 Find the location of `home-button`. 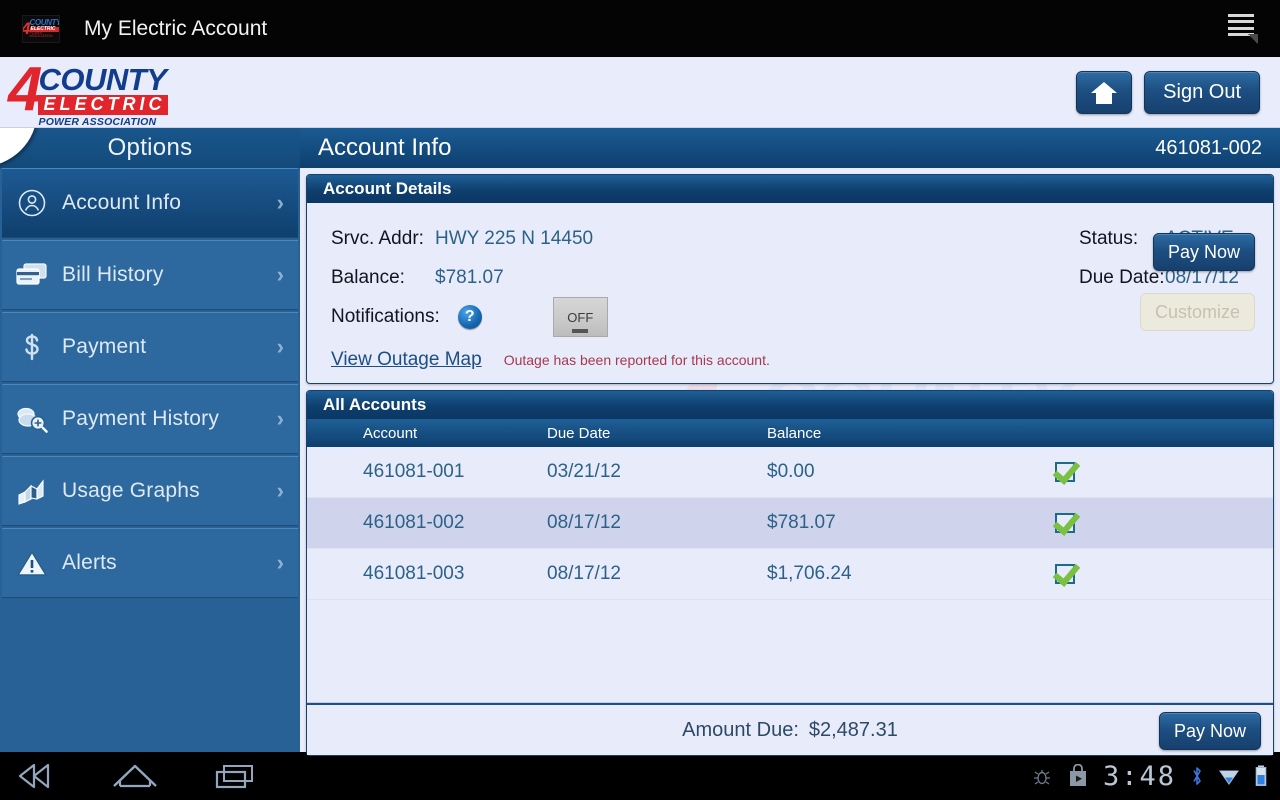

home-button is located at coordinates (1104, 92).